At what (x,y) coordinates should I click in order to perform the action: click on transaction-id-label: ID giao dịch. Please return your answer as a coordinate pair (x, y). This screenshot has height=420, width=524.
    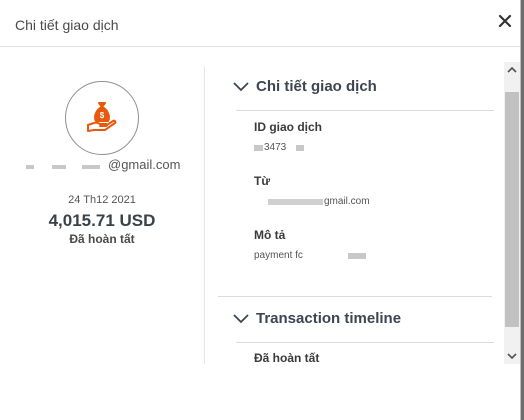
    Looking at the image, I should click on (288, 127).